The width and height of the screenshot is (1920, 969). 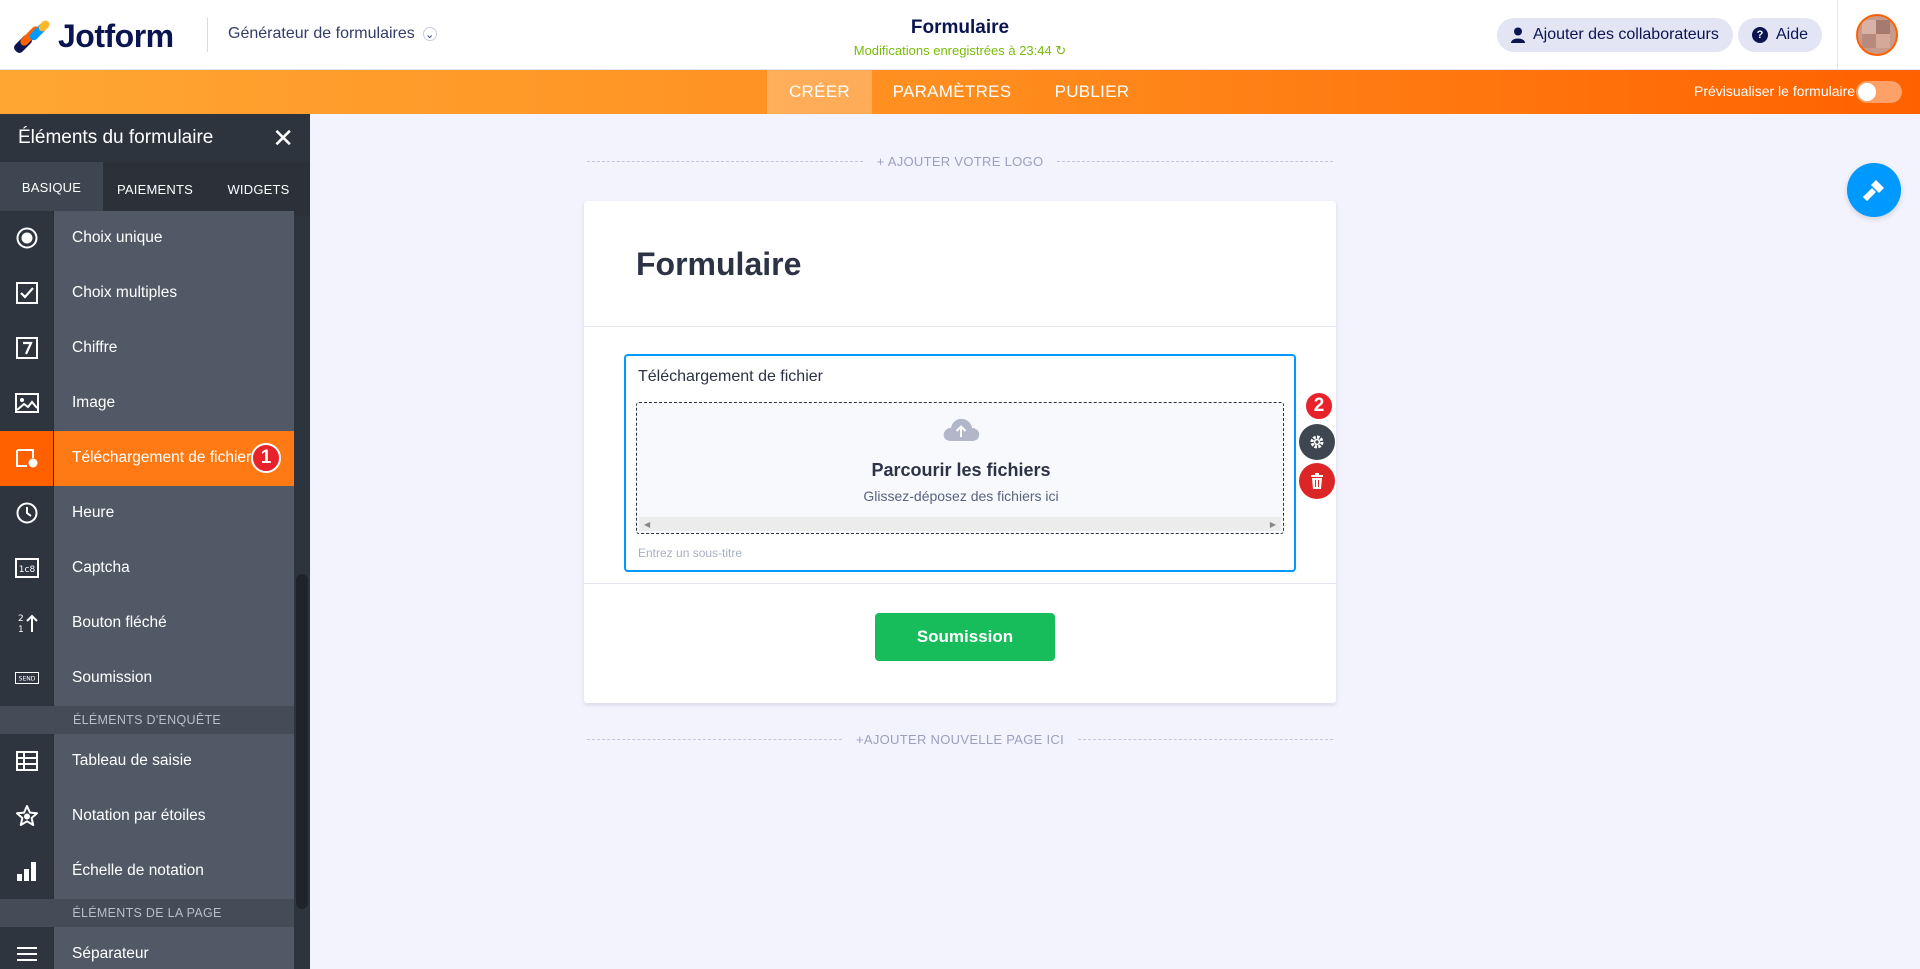 What do you see at coordinates (147, 913) in the screenshot?
I see `section-page-elements: ÉLÉMENTS DE LA PAGE` at bounding box center [147, 913].